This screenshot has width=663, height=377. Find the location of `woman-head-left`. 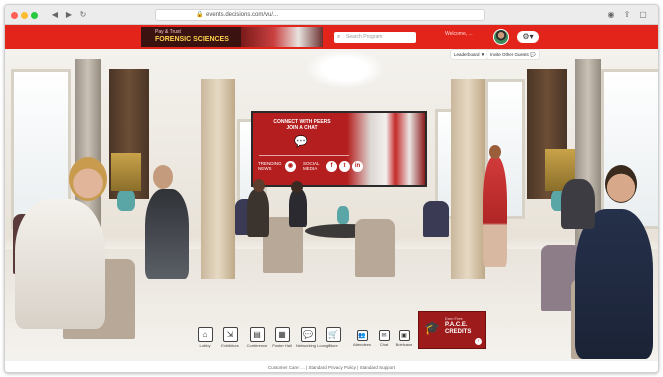

woman-head-left is located at coordinates (88, 179).